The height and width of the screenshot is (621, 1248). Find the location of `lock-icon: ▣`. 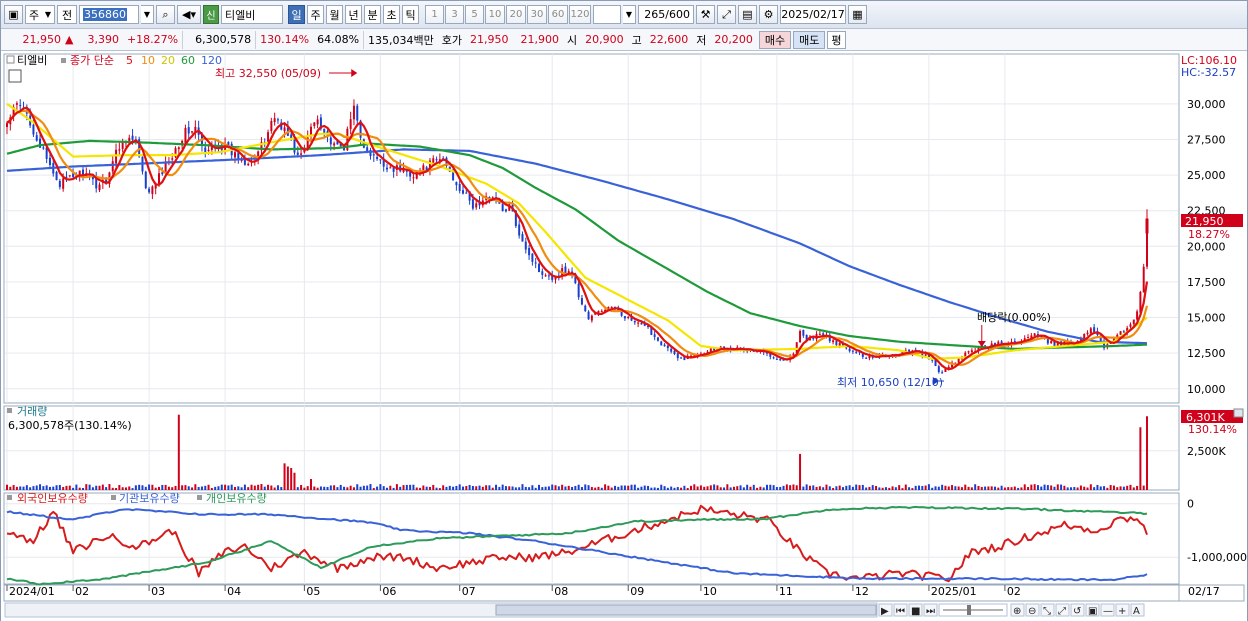

lock-icon: ▣ is located at coordinates (1092, 610).